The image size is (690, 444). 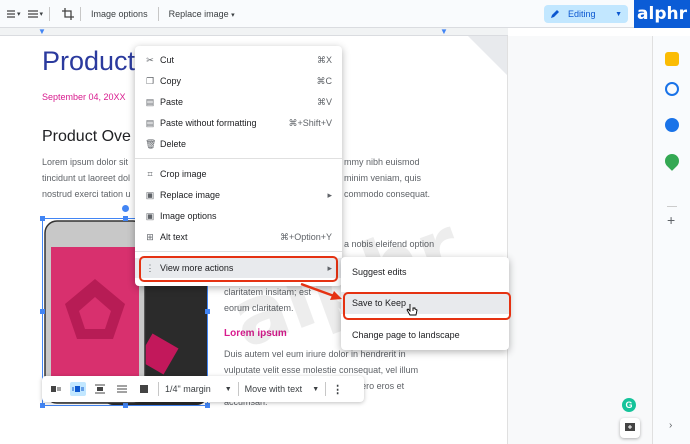 What do you see at coordinates (305, 236) in the screenshot?
I see `menu-shortcut: ⌘+Option+Y` at bounding box center [305, 236].